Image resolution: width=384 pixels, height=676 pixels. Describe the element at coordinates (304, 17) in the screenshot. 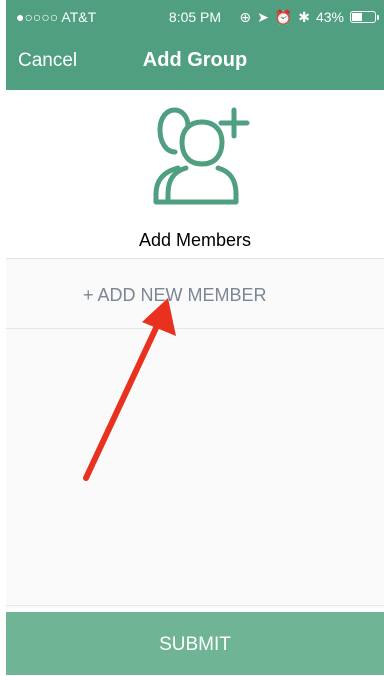

I see `bluetooth-icon: ✱` at that location.